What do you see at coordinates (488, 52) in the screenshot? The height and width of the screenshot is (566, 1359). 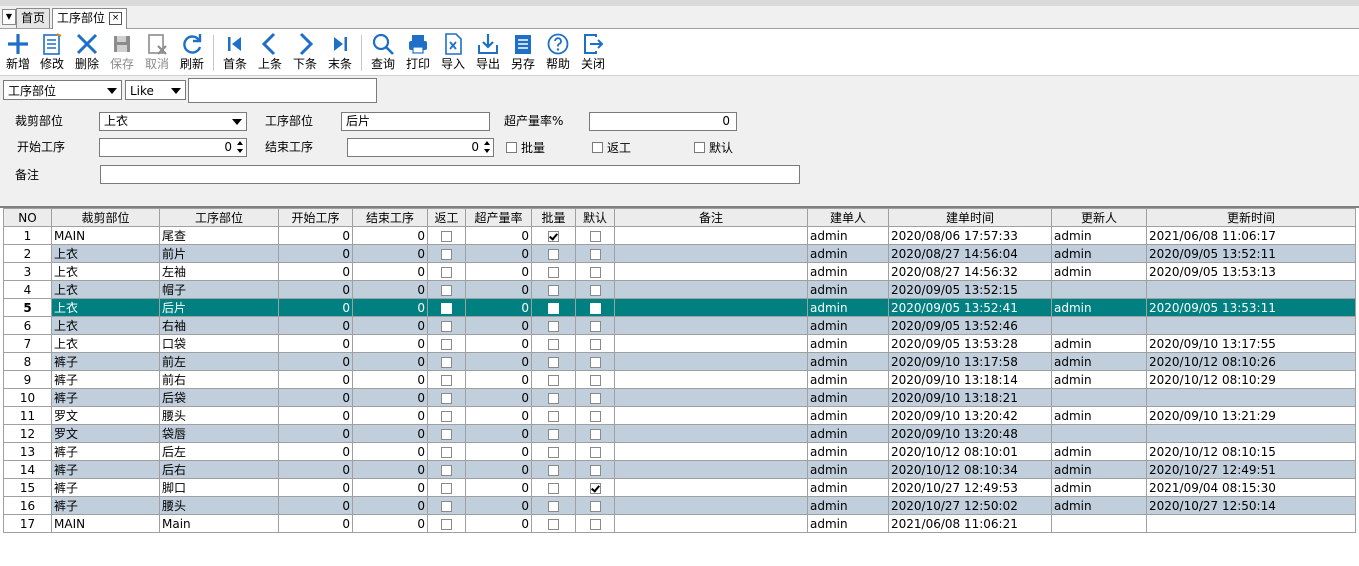 I see `export-button: 导出` at bounding box center [488, 52].